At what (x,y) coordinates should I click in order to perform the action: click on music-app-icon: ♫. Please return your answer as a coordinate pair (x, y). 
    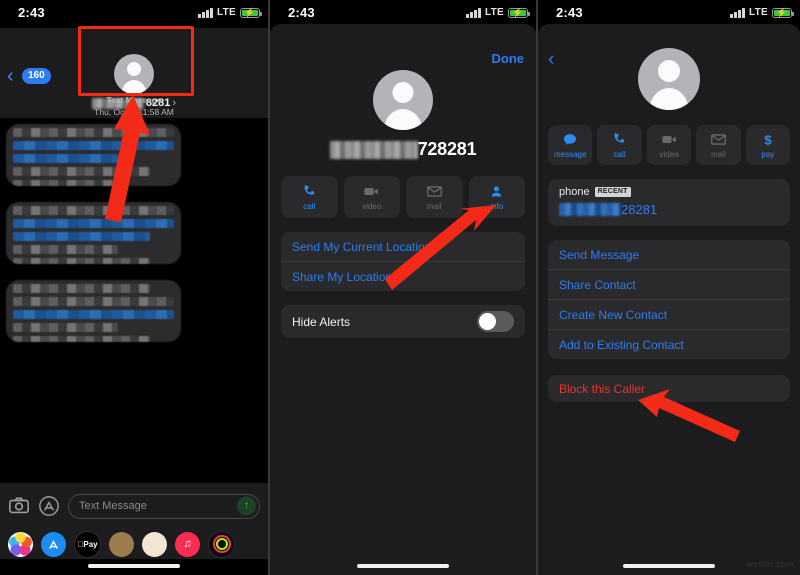
    Looking at the image, I should click on (187, 544).